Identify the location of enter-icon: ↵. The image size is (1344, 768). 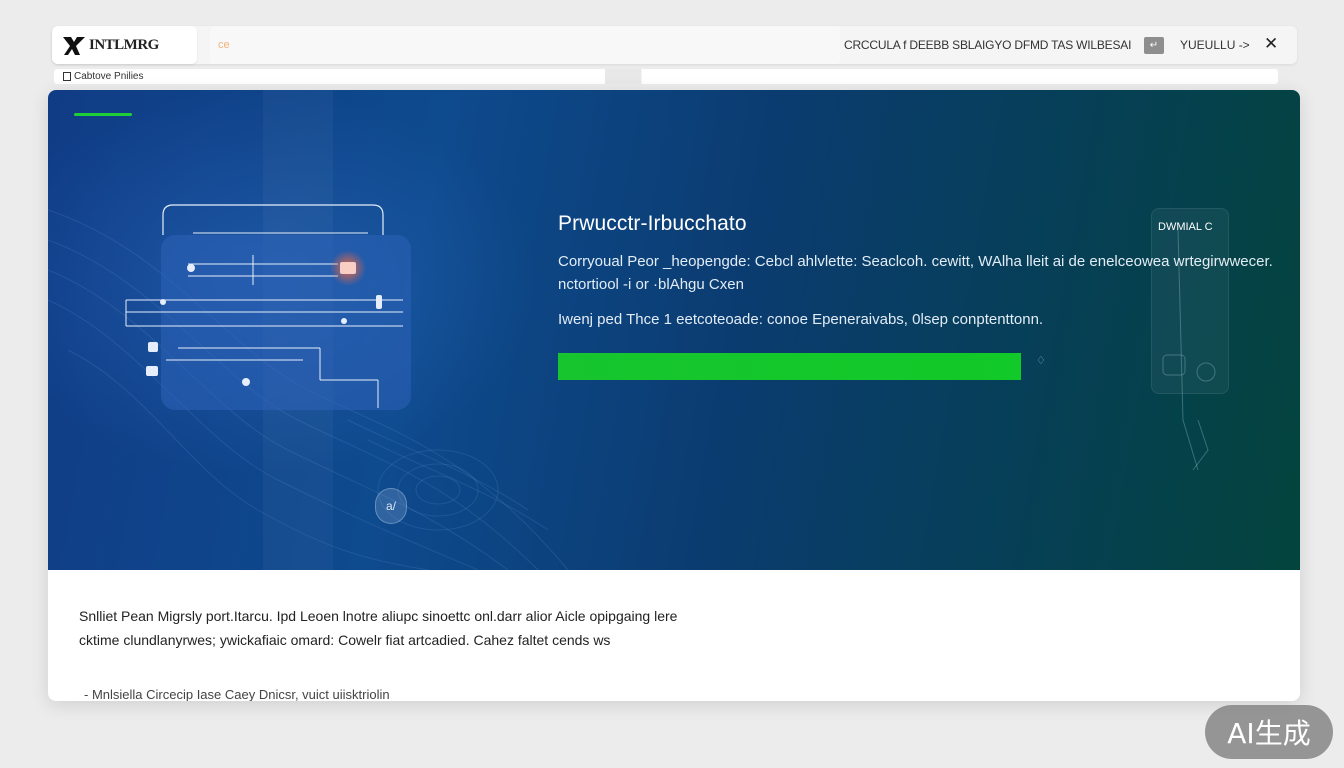
(1154, 45).